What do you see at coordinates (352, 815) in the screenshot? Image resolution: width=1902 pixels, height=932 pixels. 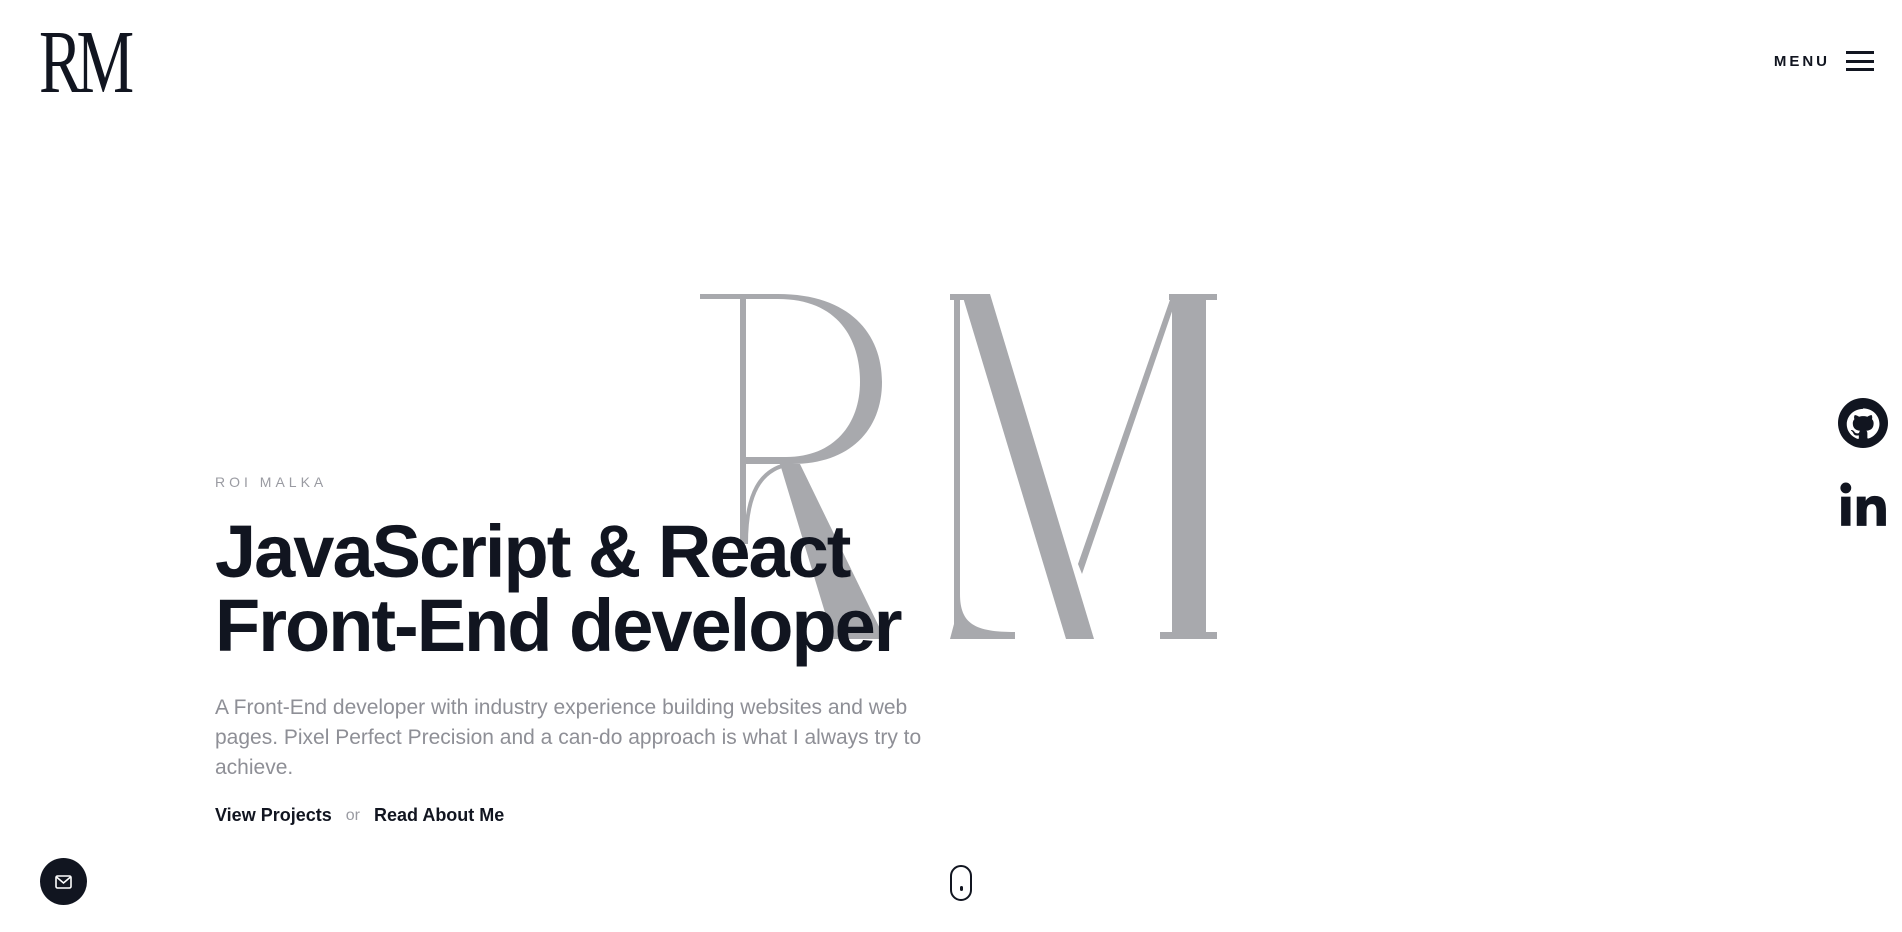 I see `cta-separator: or` at bounding box center [352, 815].